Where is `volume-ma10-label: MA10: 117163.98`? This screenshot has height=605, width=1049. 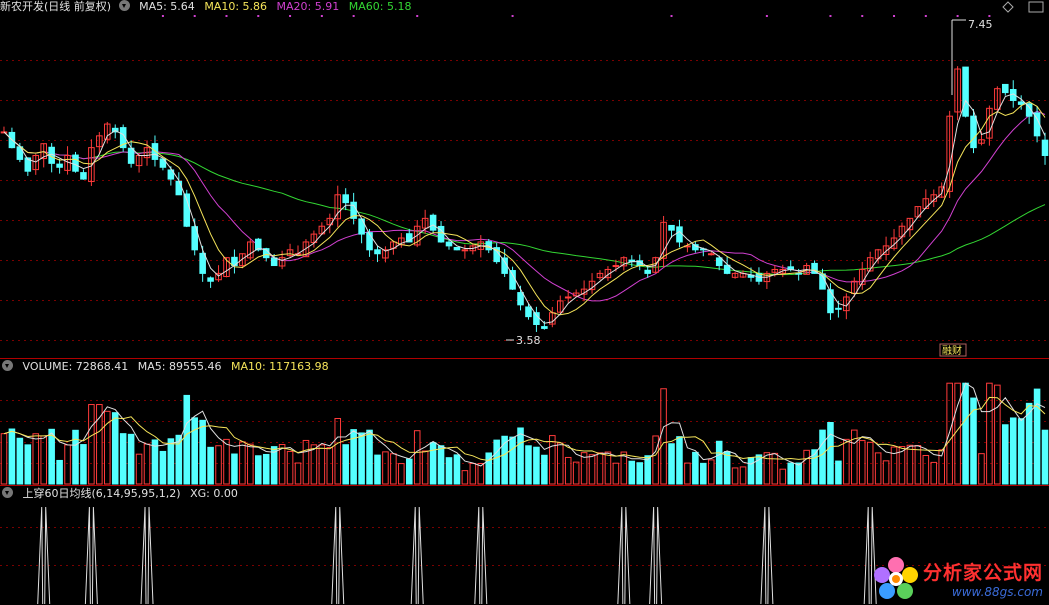 volume-ma10-label: MA10: 117163.98 is located at coordinates (279, 366).